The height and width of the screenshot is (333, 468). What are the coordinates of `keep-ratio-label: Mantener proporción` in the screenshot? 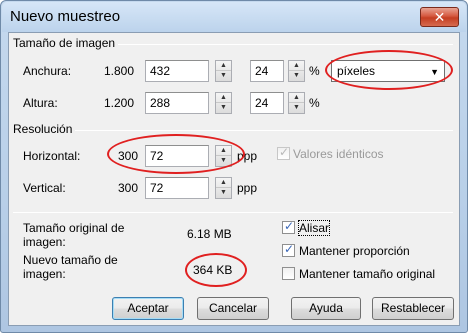 It's located at (354, 251).